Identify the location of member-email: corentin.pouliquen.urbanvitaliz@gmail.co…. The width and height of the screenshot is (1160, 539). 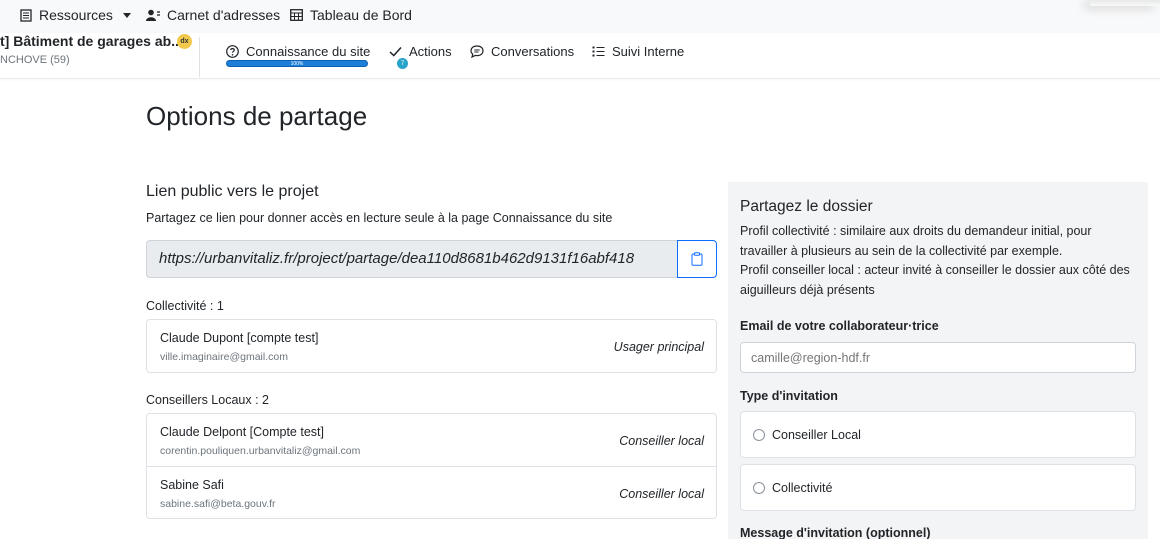
(260, 451).